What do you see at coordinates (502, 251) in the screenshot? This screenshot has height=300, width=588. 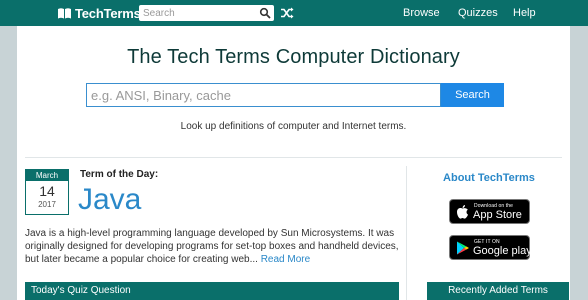 I see `google-play-label: Google play` at bounding box center [502, 251].